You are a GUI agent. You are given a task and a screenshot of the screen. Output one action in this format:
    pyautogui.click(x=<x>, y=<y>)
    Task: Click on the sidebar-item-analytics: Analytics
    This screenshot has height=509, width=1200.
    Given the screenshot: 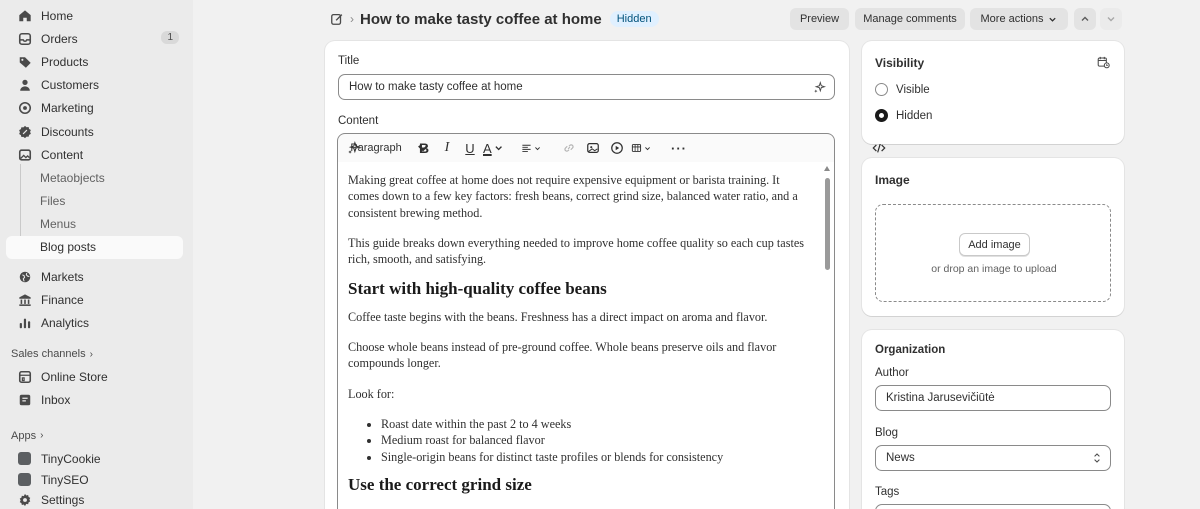 What is the action you would take?
    pyautogui.click(x=94, y=322)
    